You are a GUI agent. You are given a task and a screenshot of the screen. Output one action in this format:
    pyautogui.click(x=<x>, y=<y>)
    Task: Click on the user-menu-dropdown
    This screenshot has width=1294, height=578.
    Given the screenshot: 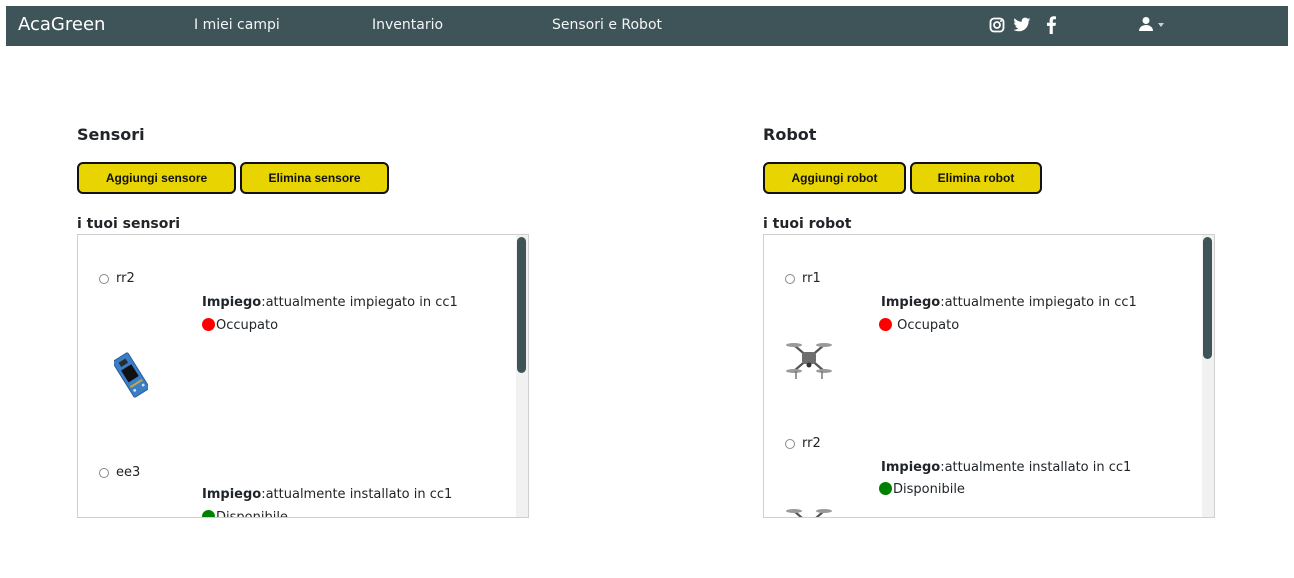 What is the action you would take?
    pyautogui.click(x=1155, y=25)
    